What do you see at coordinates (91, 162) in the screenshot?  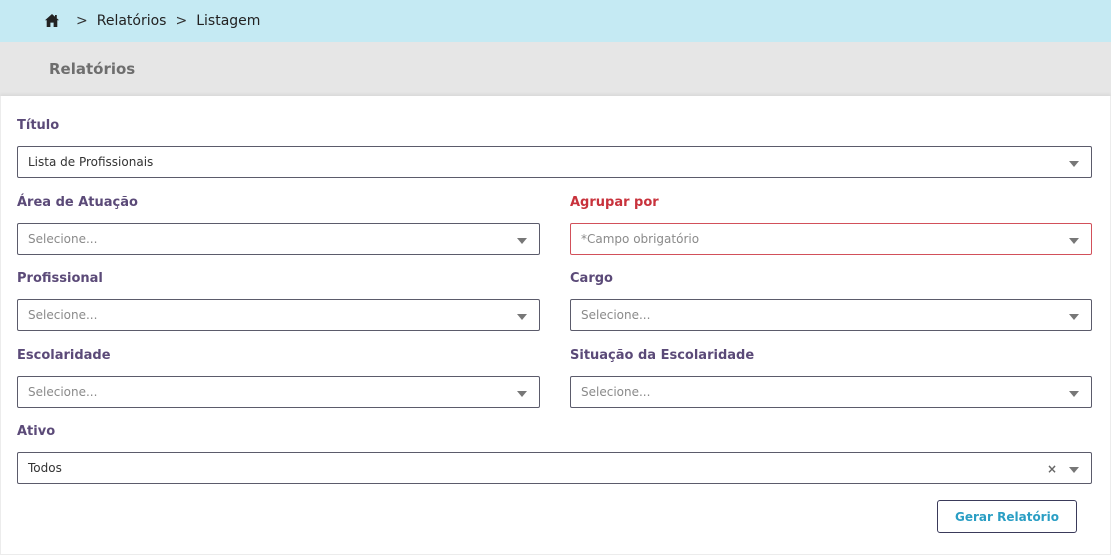 I see `titulo-value: Lista de Profissionais` at bounding box center [91, 162].